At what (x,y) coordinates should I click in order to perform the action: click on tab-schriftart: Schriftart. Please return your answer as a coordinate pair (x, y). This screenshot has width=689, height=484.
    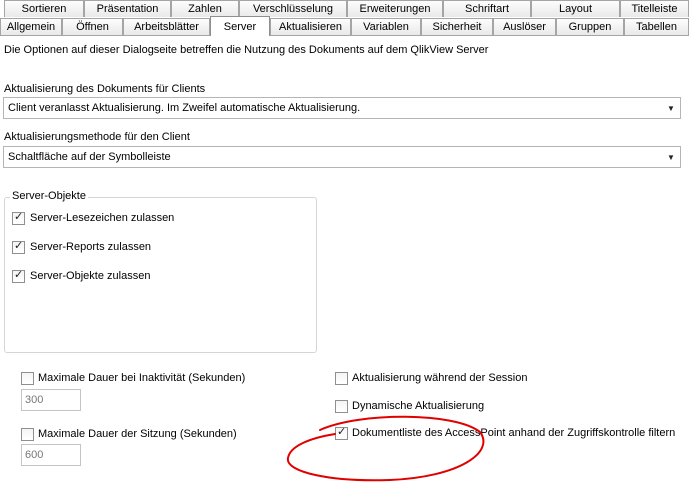
    Looking at the image, I should click on (487, 8).